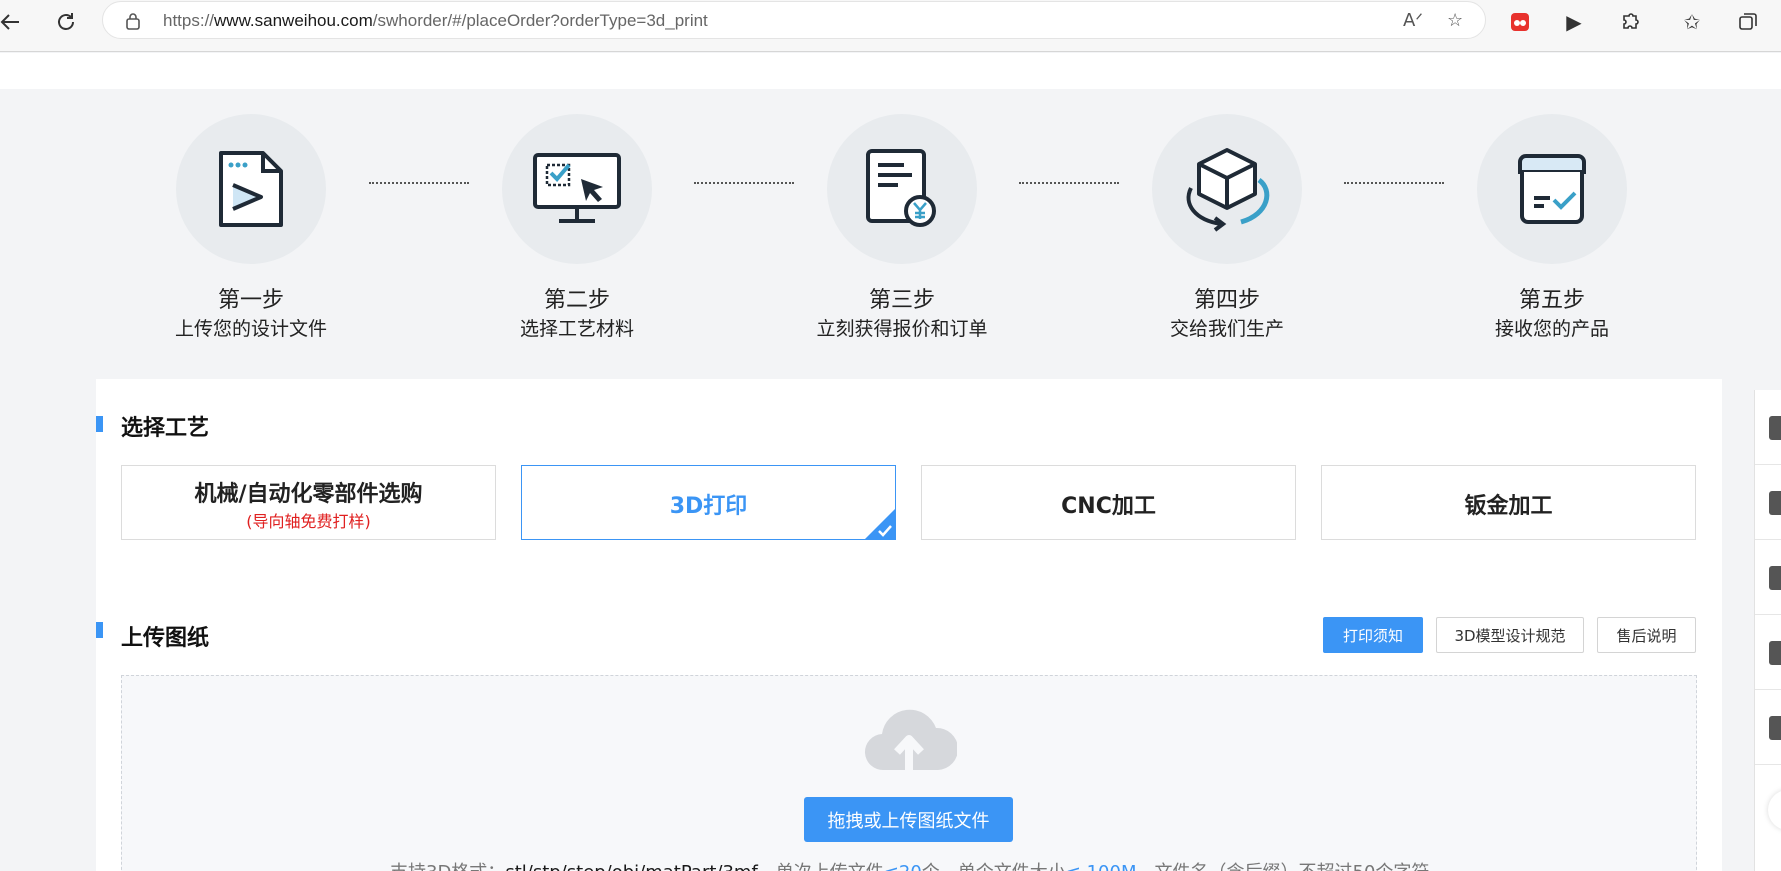 The width and height of the screenshot is (1781, 871). Describe the element at coordinates (1775, 428) in the screenshot. I see `headset-icon` at that location.